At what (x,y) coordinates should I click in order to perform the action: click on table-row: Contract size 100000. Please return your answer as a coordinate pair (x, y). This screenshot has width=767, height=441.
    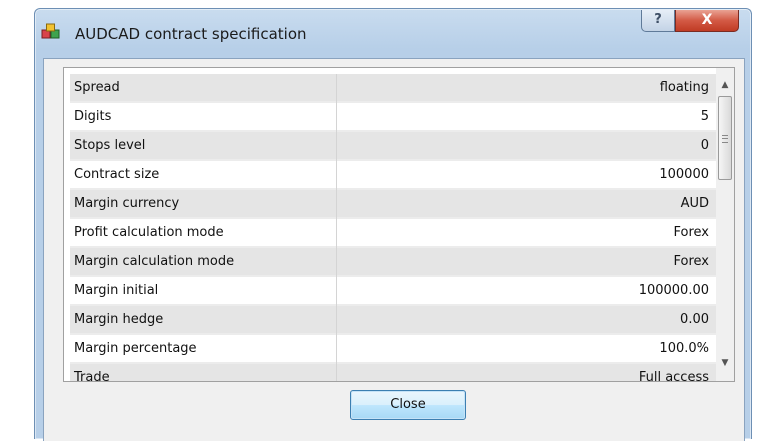
    Looking at the image, I should click on (393, 175).